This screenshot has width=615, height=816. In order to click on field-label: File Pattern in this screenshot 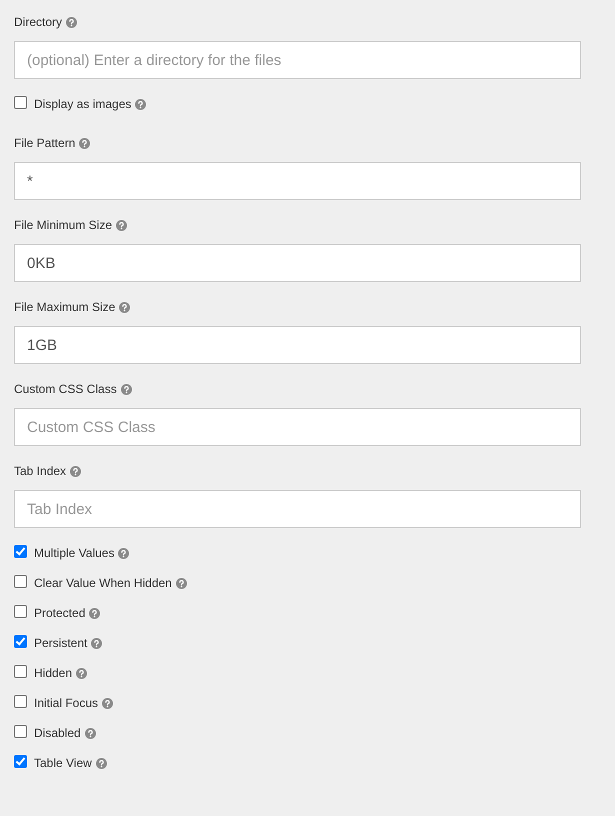, I will do `click(45, 143)`.